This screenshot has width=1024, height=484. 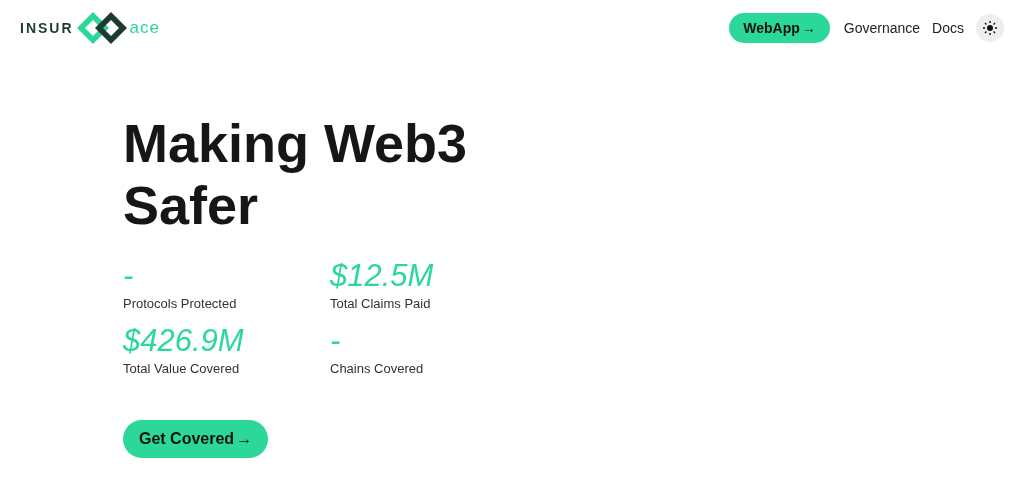 What do you see at coordinates (377, 368) in the screenshot?
I see `stat-label: Chains Covered` at bounding box center [377, 368].